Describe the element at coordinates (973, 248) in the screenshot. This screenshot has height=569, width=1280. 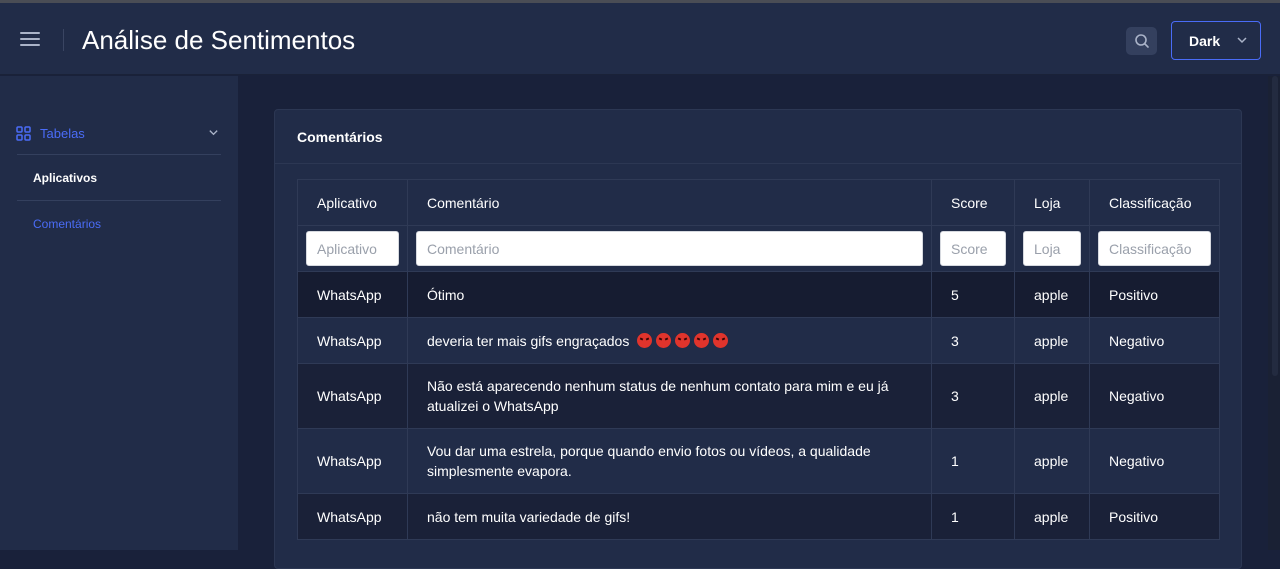
I see `filter-score-input` at that location.